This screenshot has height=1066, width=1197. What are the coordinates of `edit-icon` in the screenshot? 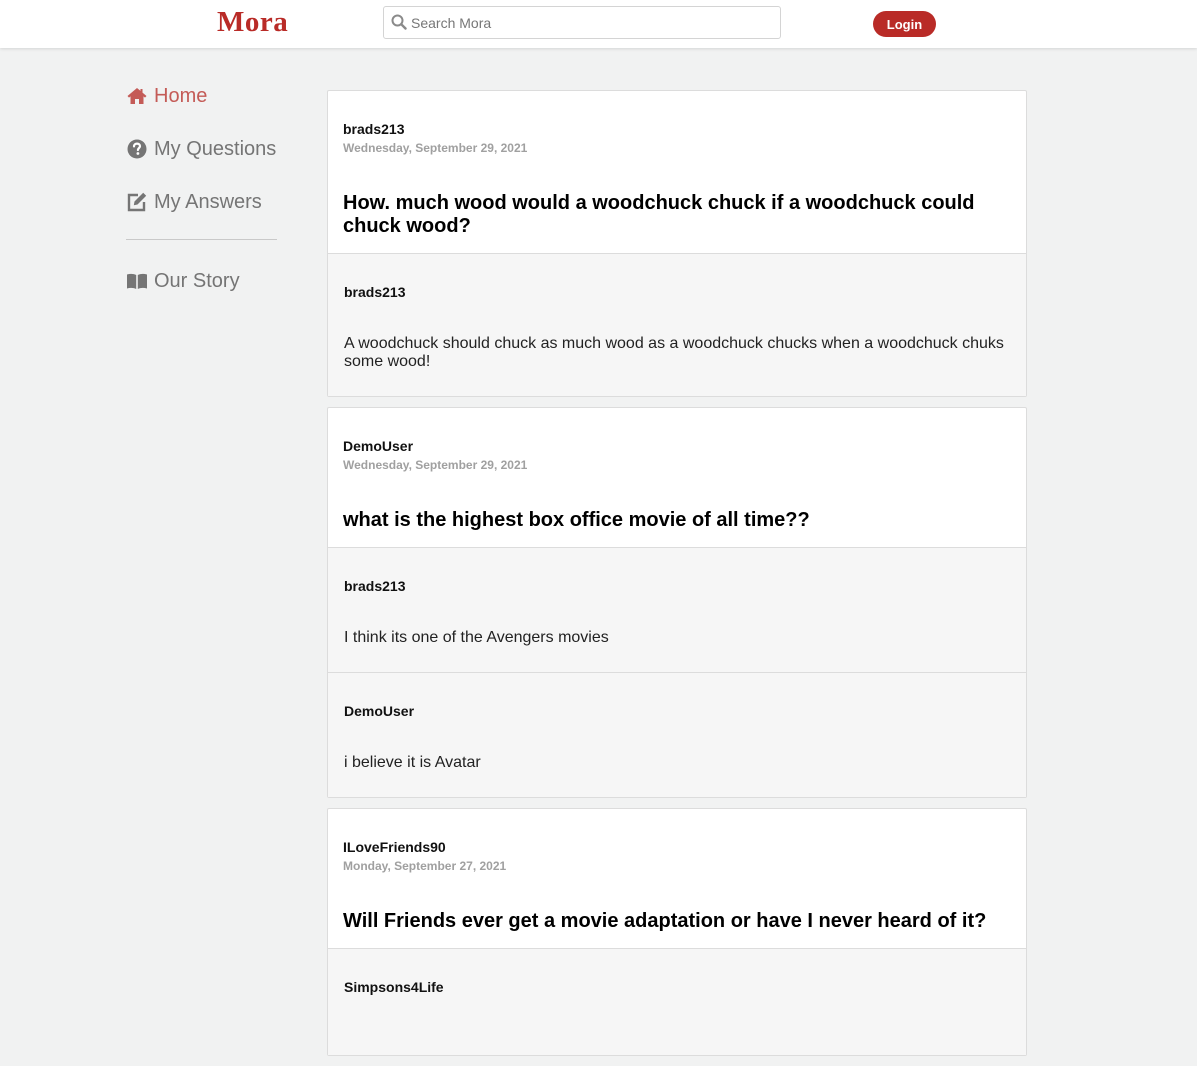 It's located at (137, 202).